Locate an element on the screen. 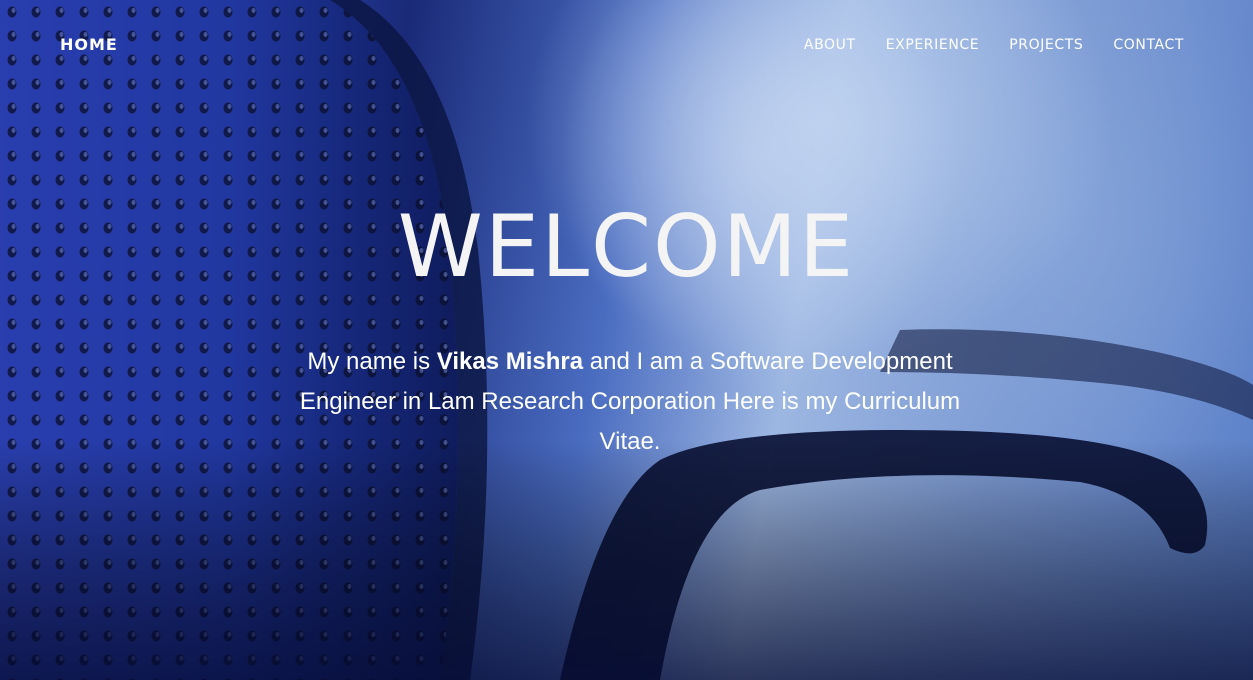  nav-contact-link: CONTACT is located at coordinates (1148, 45).